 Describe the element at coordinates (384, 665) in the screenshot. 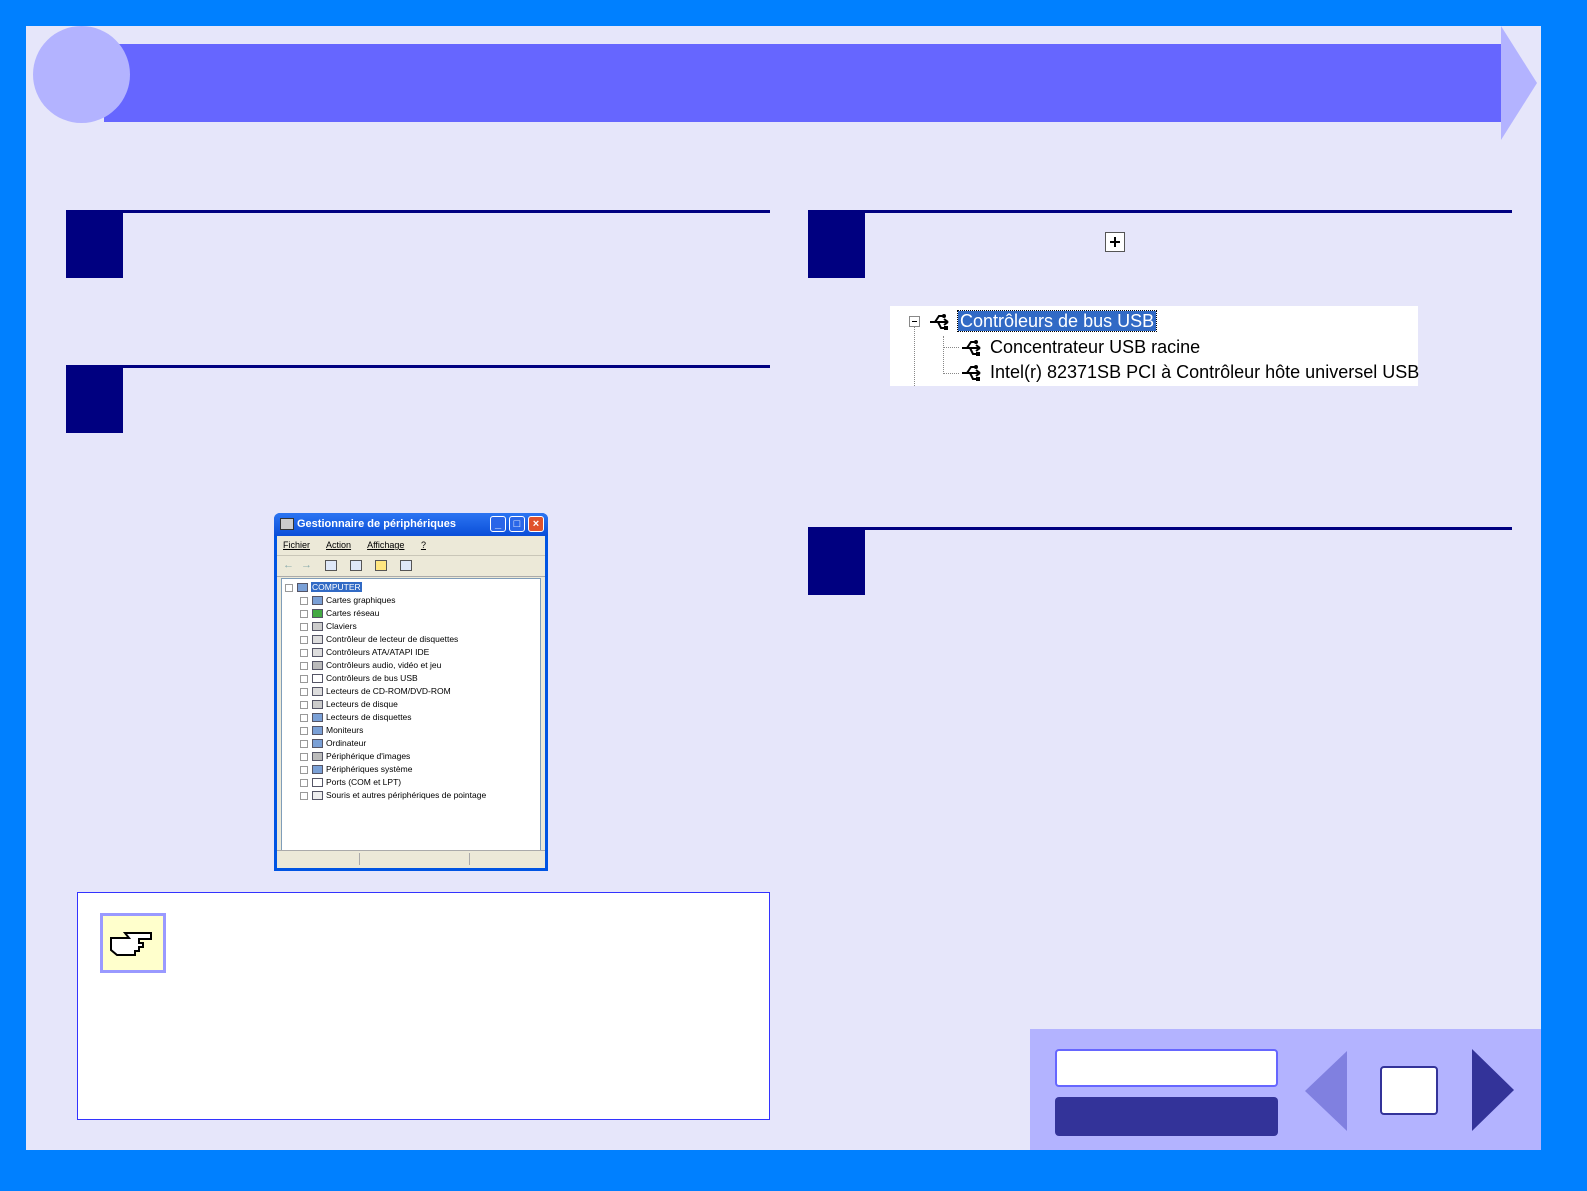

I see `tree-item-label: Contrôleurs audio, vidéo et jeu` at that location.